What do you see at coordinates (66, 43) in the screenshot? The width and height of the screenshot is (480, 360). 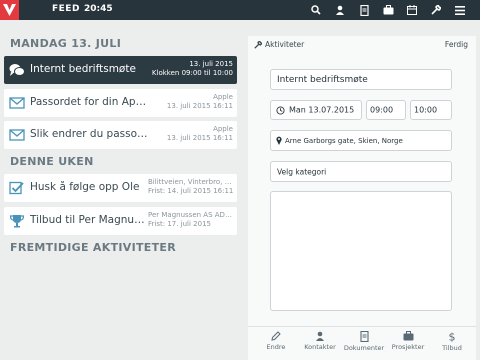 I see `section-today: MANDAG 13. JULI` at bounding box center [66, 43].